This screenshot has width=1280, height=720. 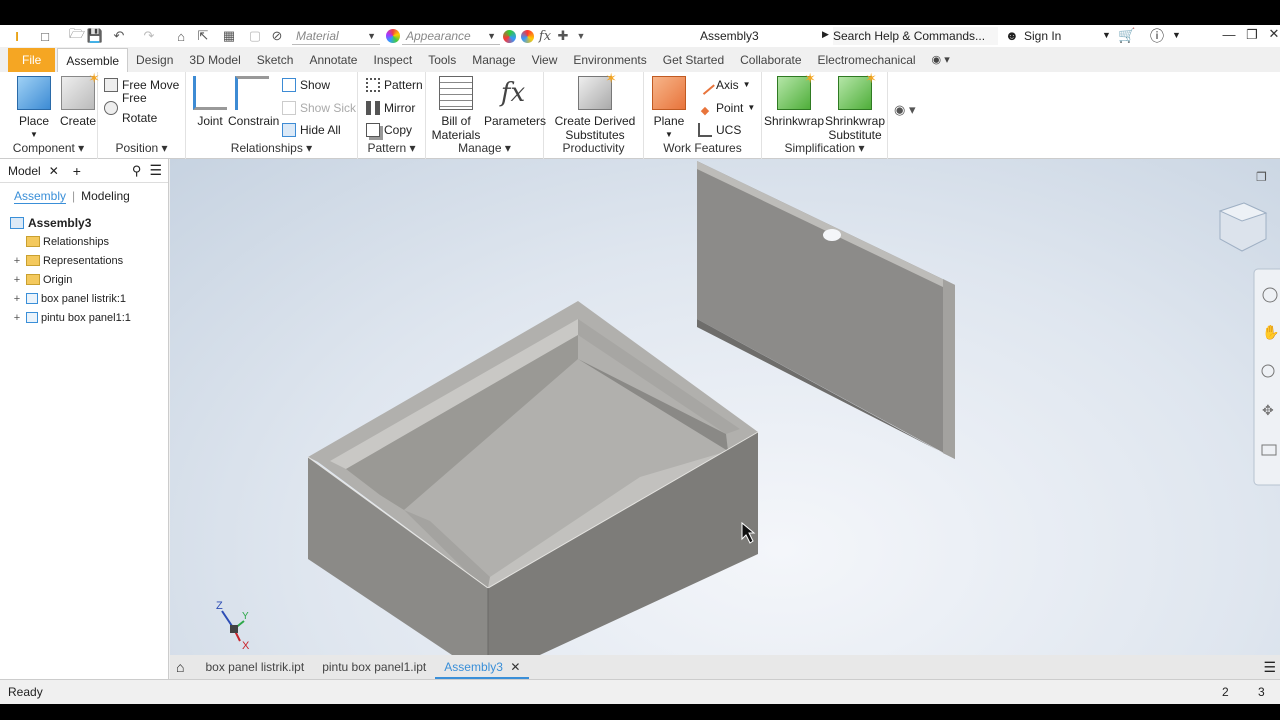 I want to click on tab-electromechanical: Electromechanical, so click(x=867, y=60).